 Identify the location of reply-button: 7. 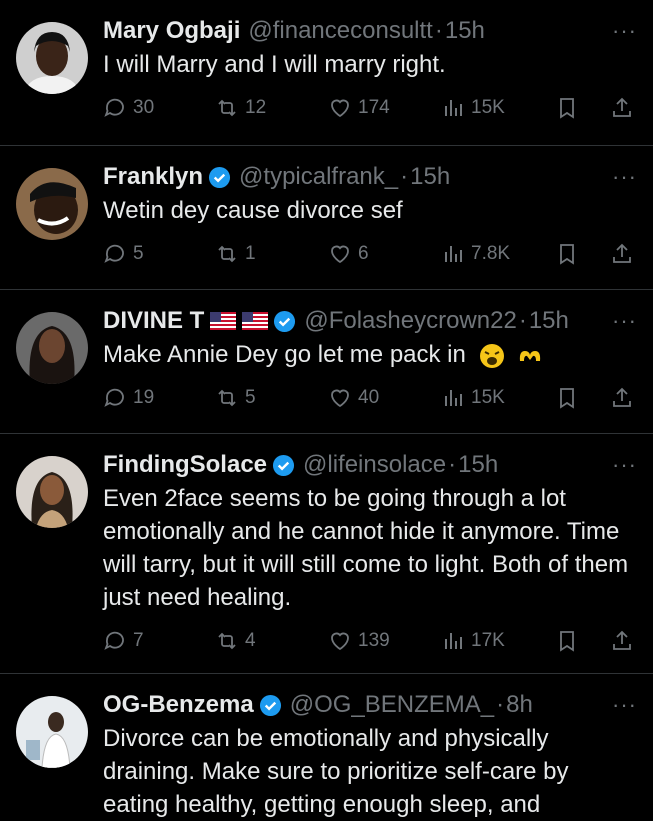
(123, 641).